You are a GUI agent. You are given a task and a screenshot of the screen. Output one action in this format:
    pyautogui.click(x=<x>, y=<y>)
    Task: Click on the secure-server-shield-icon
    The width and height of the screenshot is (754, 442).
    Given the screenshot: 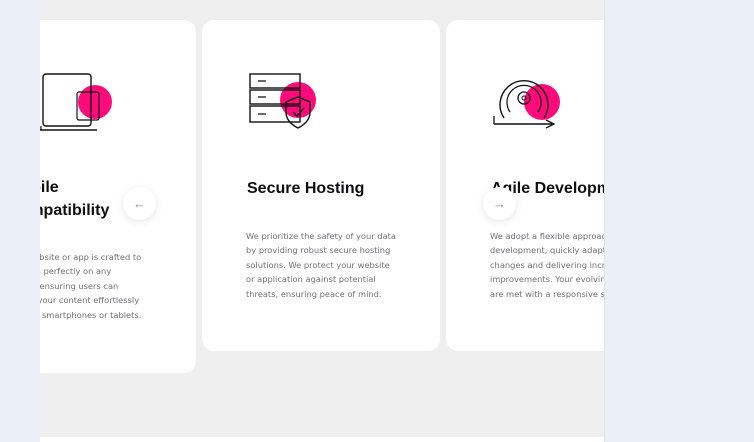 What is the action you would take?
    pyautogui.click(x=282, y=101)
    